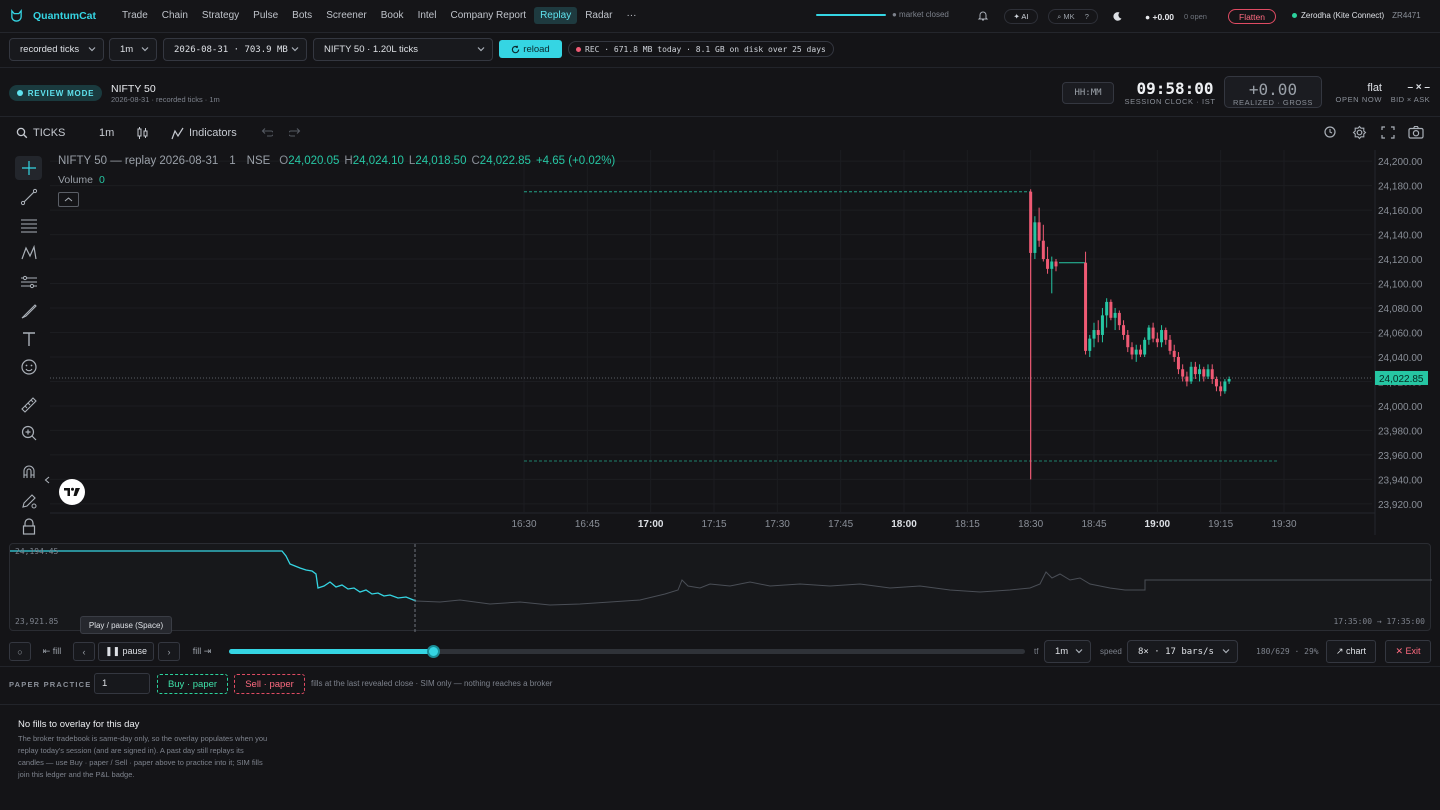 This screenshot has width=1440, height=810. What do you see at coordinates (133, 49) in the screenshot?
I see `interval-select: 1m` at bounding box center [133, 49].